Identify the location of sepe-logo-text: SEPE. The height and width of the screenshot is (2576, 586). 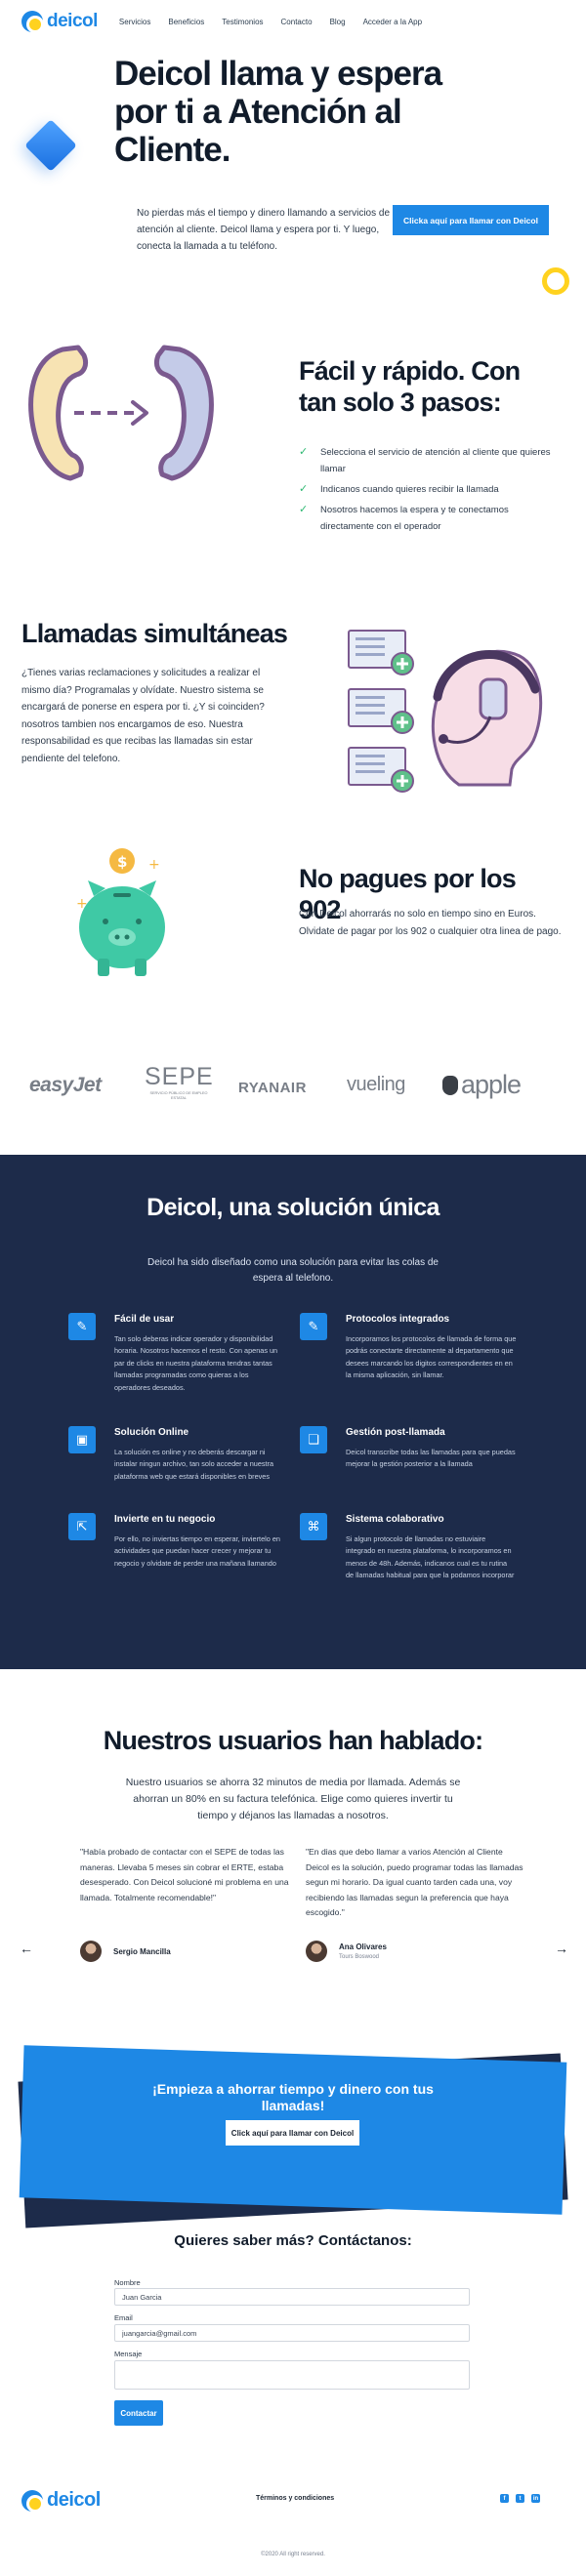
(179, 1076).